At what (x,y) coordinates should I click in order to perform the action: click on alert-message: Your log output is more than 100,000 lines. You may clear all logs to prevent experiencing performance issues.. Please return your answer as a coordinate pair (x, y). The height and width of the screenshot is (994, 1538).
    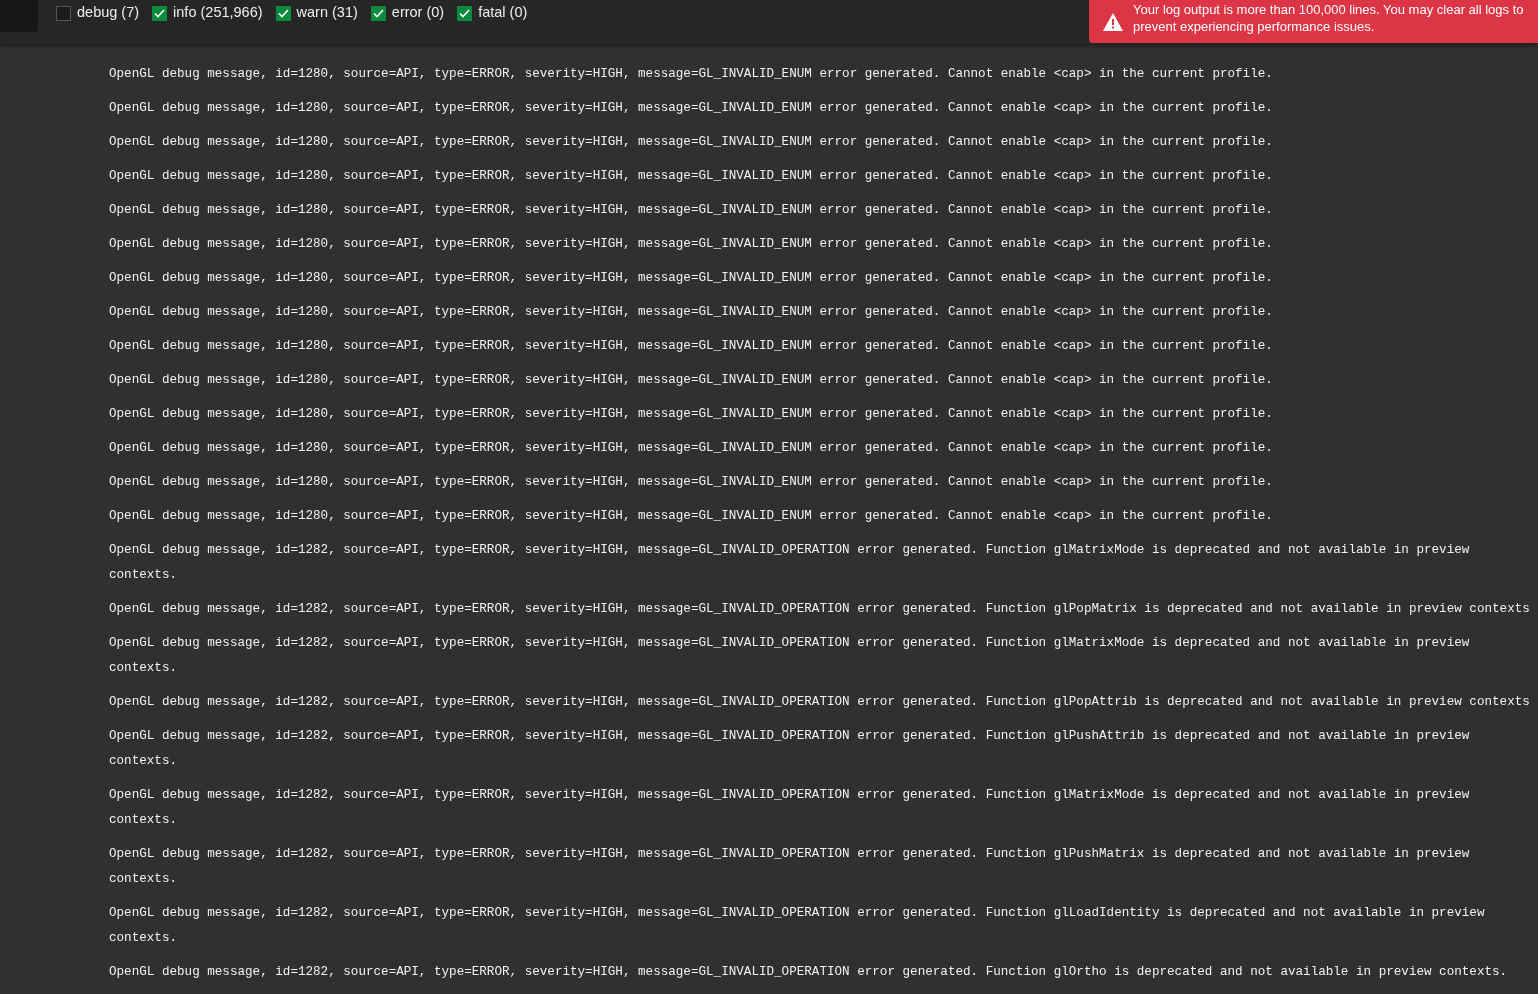
    Looking at the image, I should click on (1329, 17).